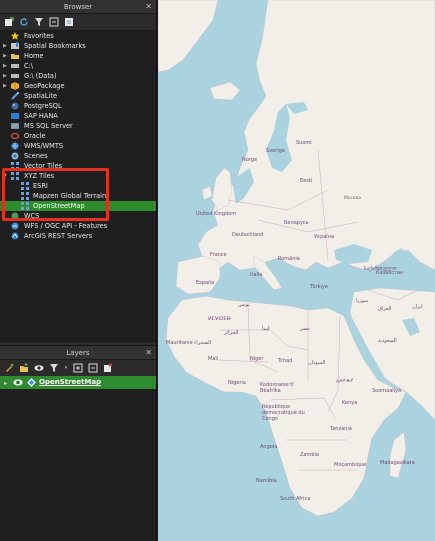 This screenshot has width=435, height=541. What do you see at coordinates (341, 429) in the screenshot?
I see `map-label-tanzania: Tanzania` at bounding box center [341, 429].